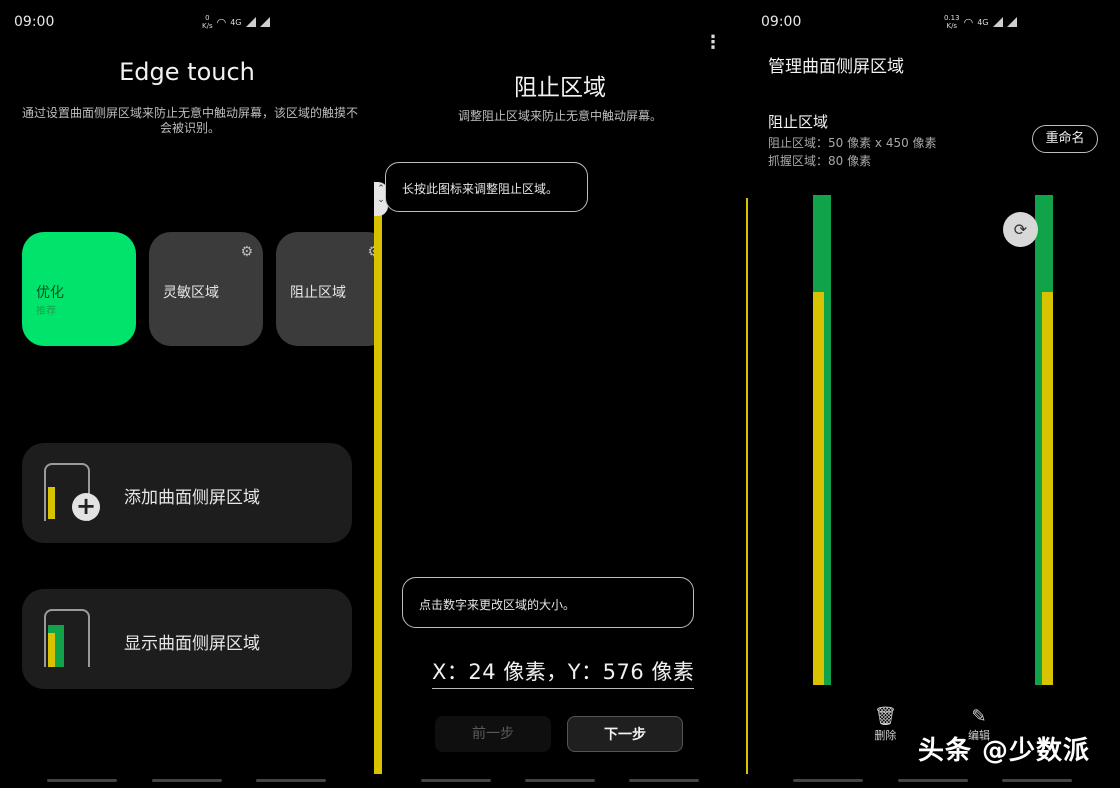 The image size is (1120, 788). What do you see at coordinates (885, 716) in the screenshot?
I see `trash-icon: 🗑` at bounding box center [885, 716].